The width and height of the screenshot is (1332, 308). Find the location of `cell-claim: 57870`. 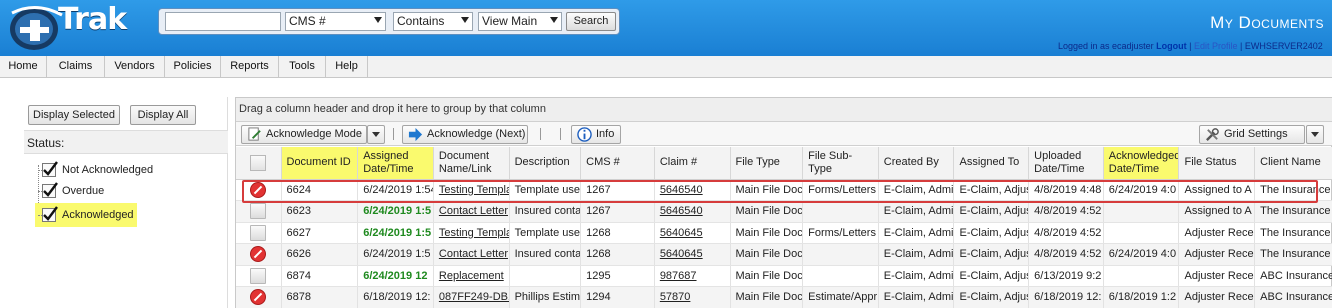

cell-claim: 57870 is located at coordinates (692, 297).